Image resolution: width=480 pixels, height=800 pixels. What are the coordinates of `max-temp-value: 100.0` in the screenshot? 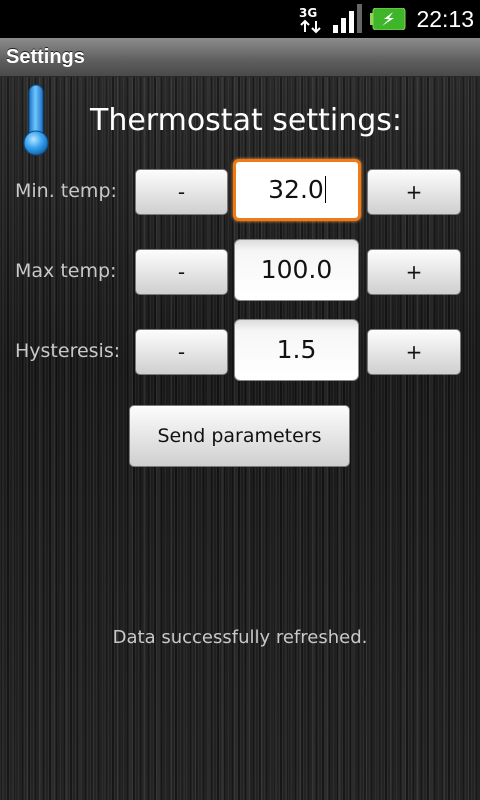 It's located at (296, 269).